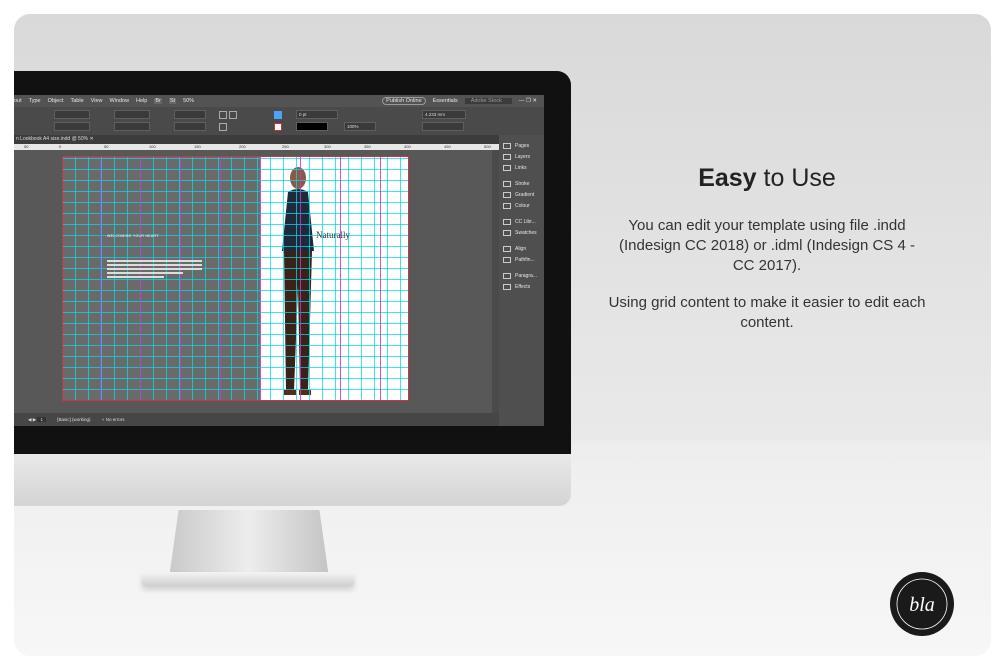  What do you see at coordinates (115, 419) in the screenshot?
I see `preflight-status: No errors` at bounding box center [115, 419].